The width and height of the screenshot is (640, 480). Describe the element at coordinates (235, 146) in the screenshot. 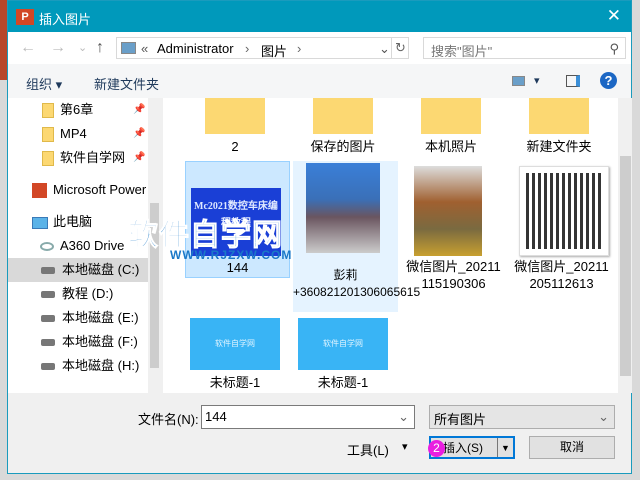

I see `file-name: 2` at that location.